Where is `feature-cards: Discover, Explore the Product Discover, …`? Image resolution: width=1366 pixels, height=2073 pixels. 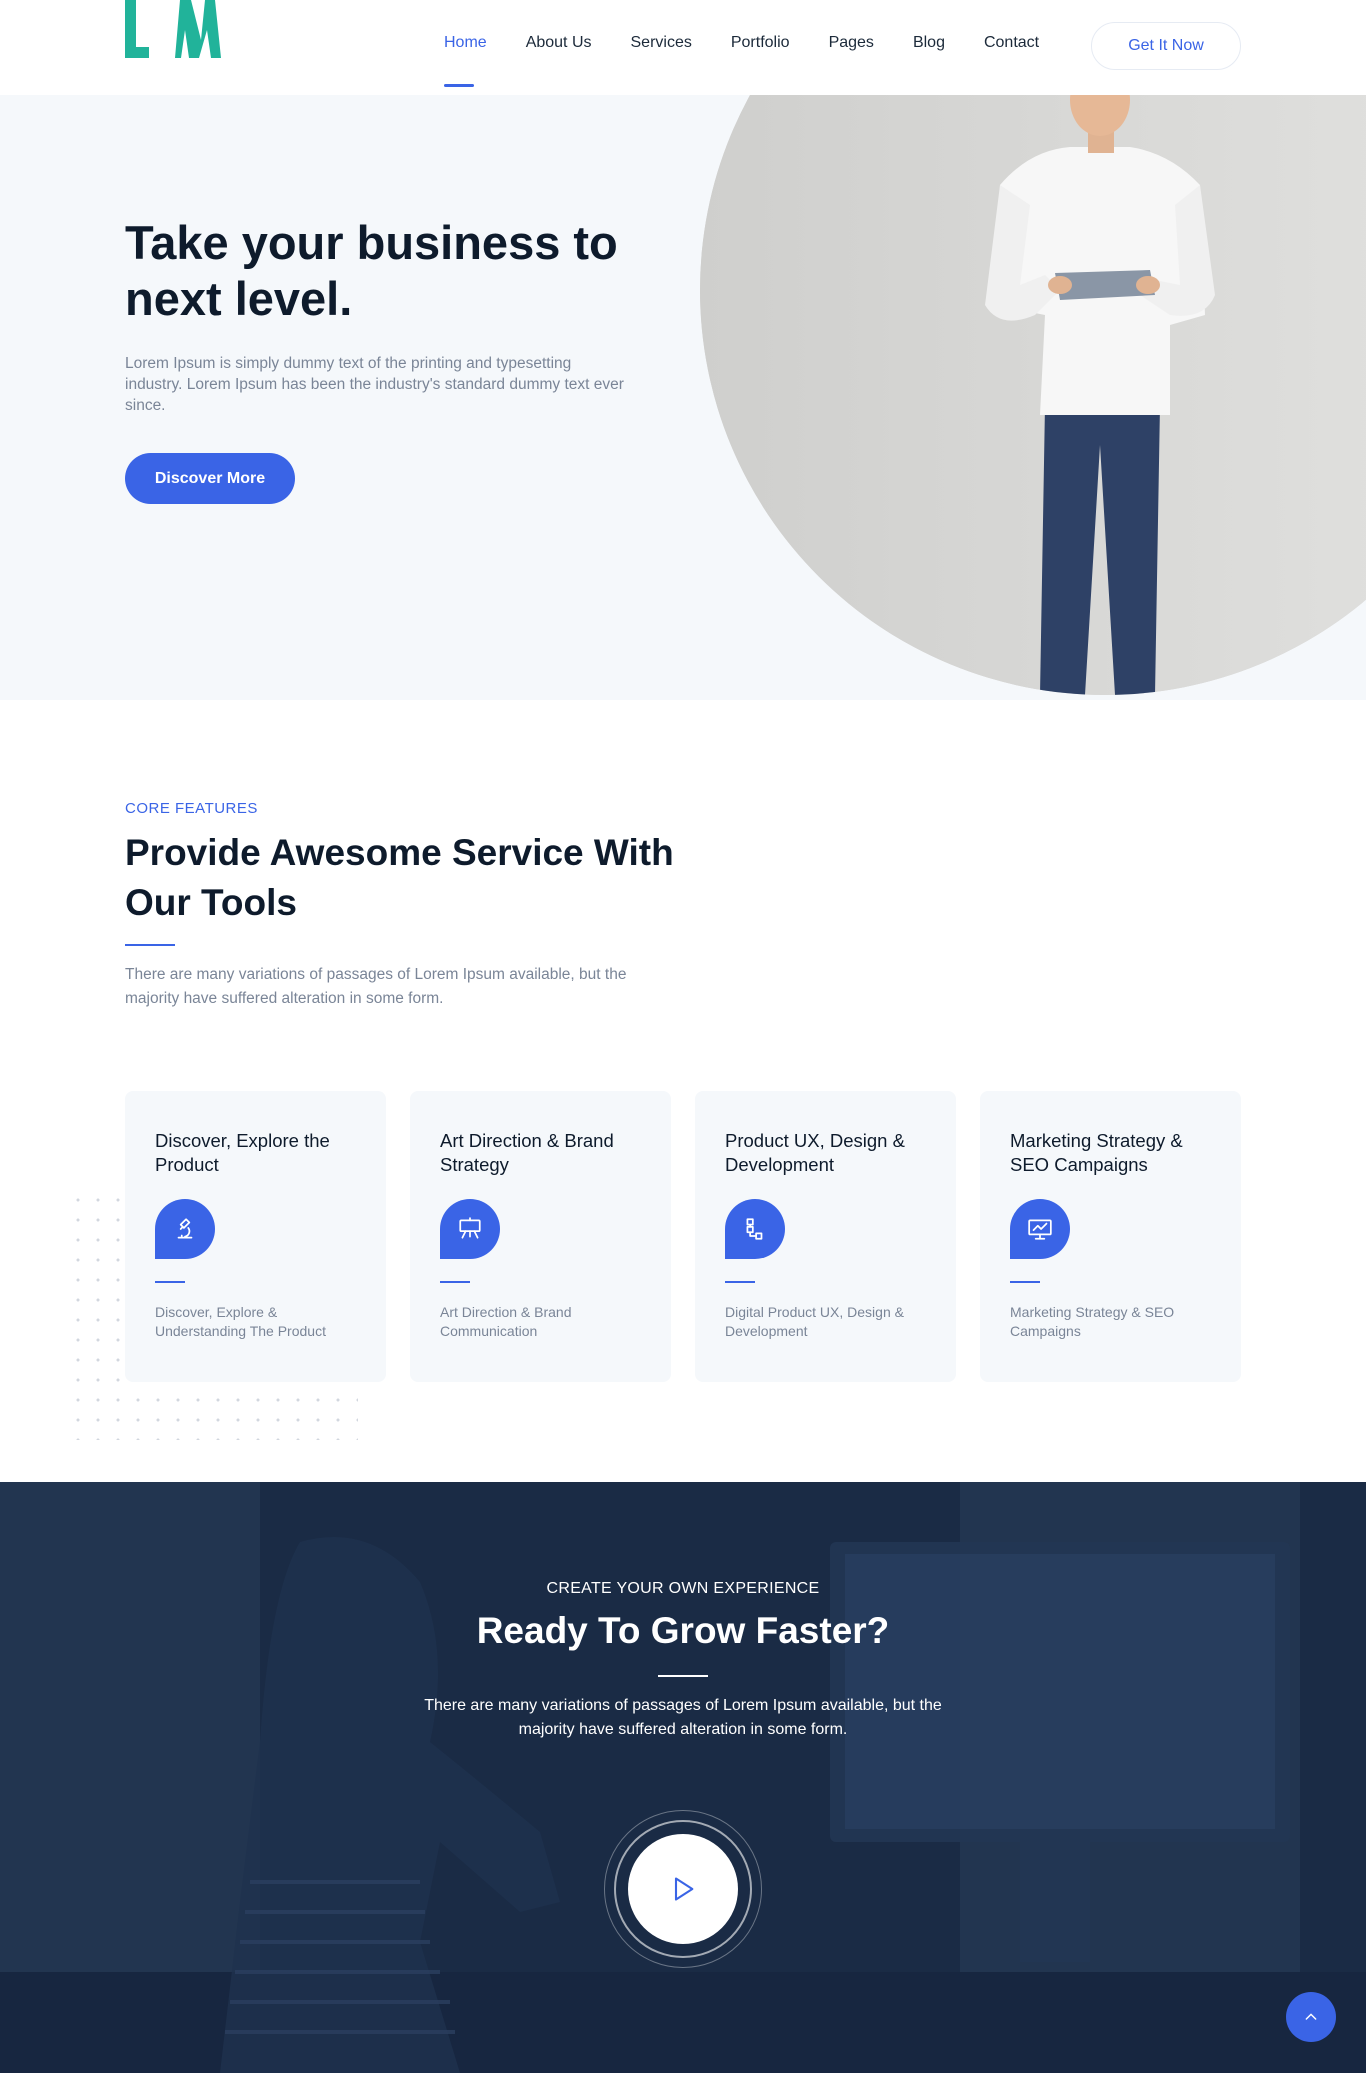
feature-cards: Discover, Explore the Product Discover, … is located at coordinates (683, 1236).